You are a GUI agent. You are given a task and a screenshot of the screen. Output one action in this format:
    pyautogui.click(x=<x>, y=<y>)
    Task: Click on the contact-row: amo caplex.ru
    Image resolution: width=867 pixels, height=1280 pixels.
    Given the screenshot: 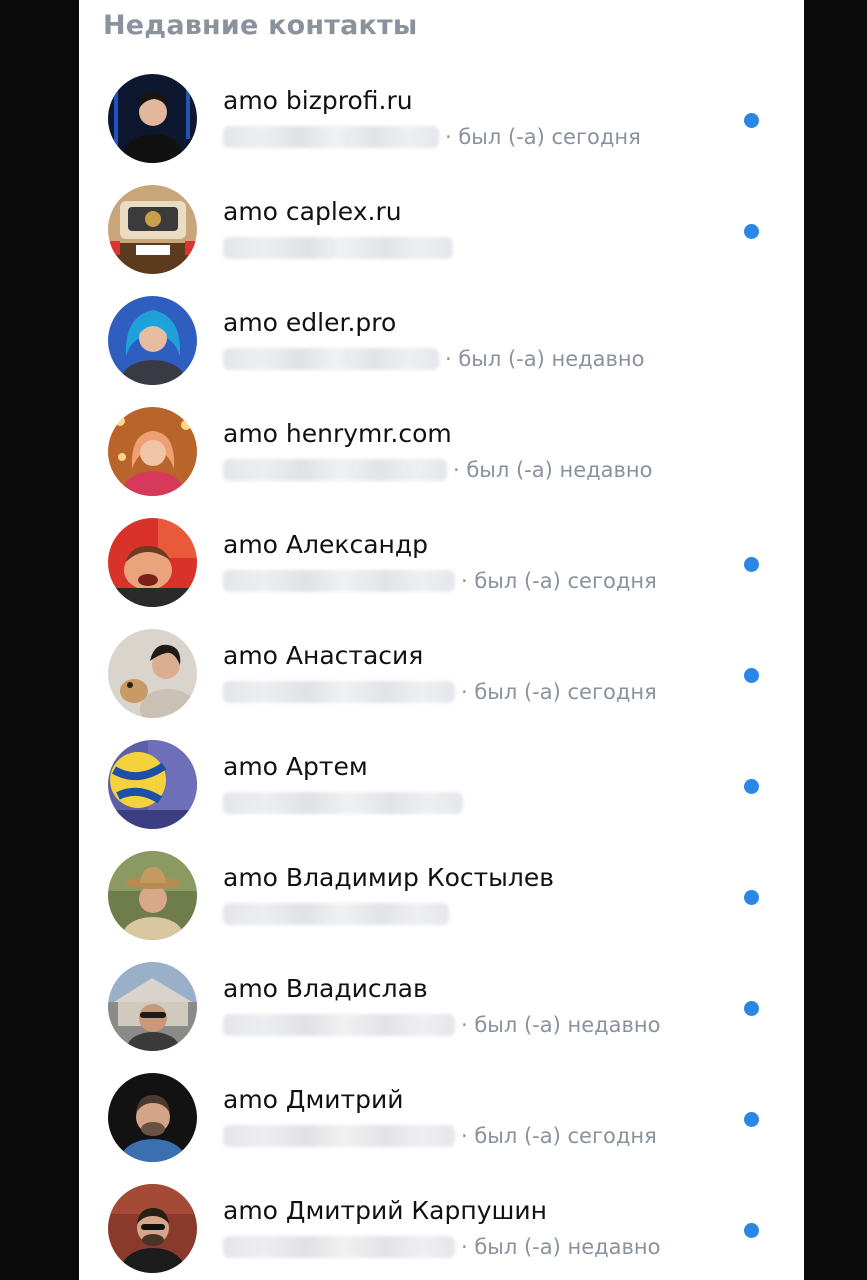 What is the action you would take?
    pyautogui.click(x=441, y=240)
    